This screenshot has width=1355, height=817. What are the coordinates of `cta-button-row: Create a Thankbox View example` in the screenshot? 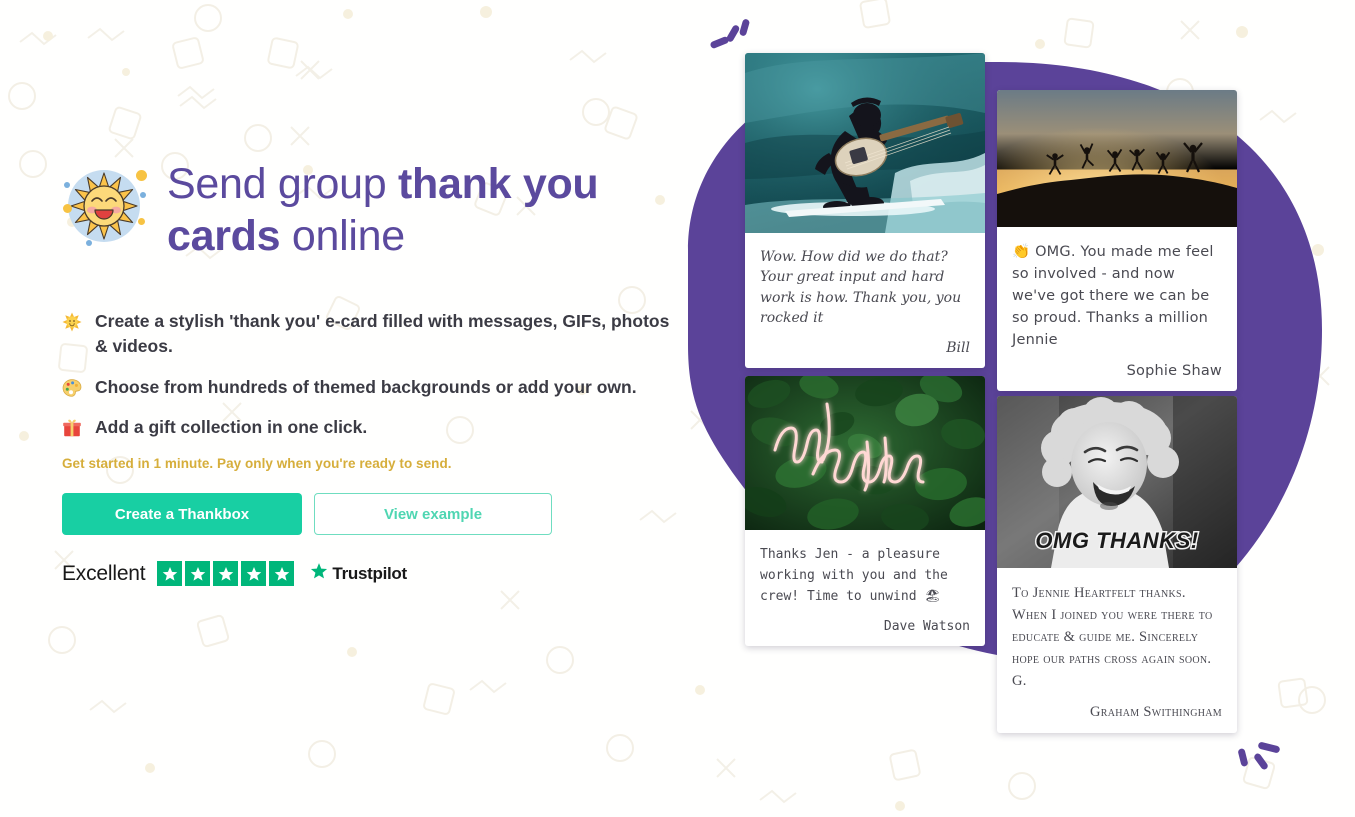 It's located at (372, 514).